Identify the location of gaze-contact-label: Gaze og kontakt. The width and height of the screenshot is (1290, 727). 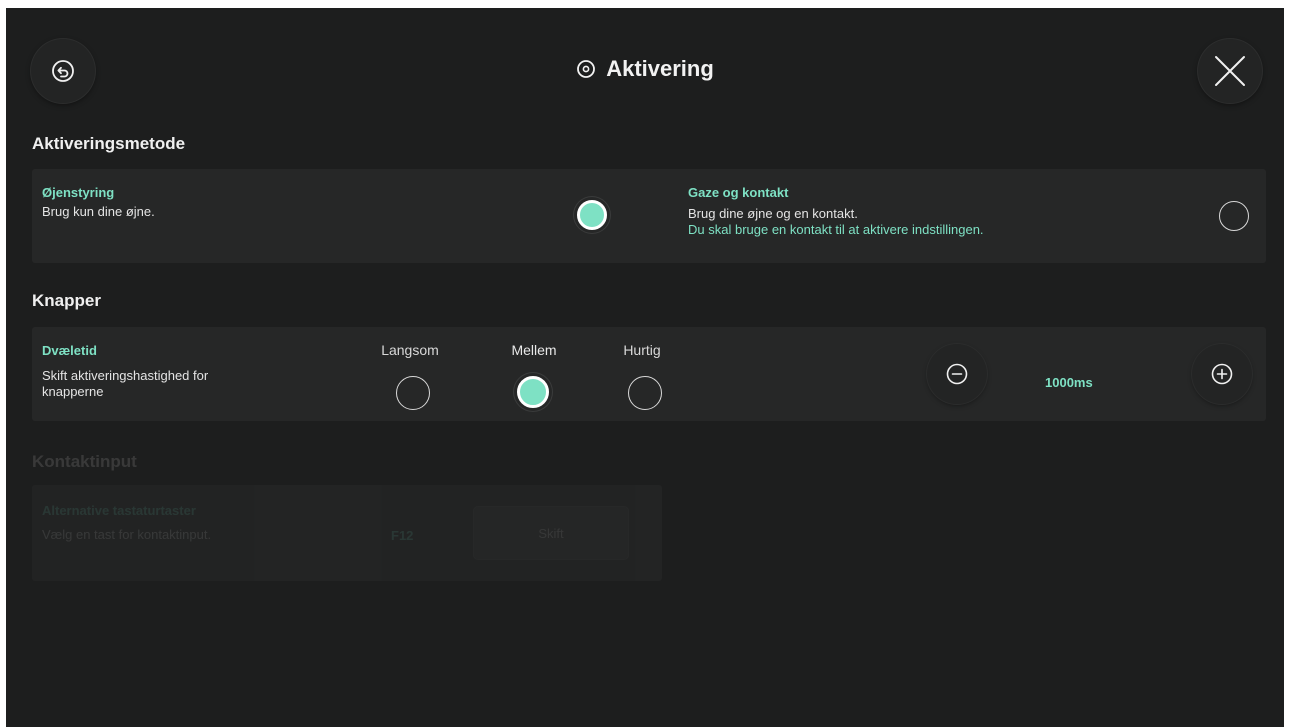
(738, 192).